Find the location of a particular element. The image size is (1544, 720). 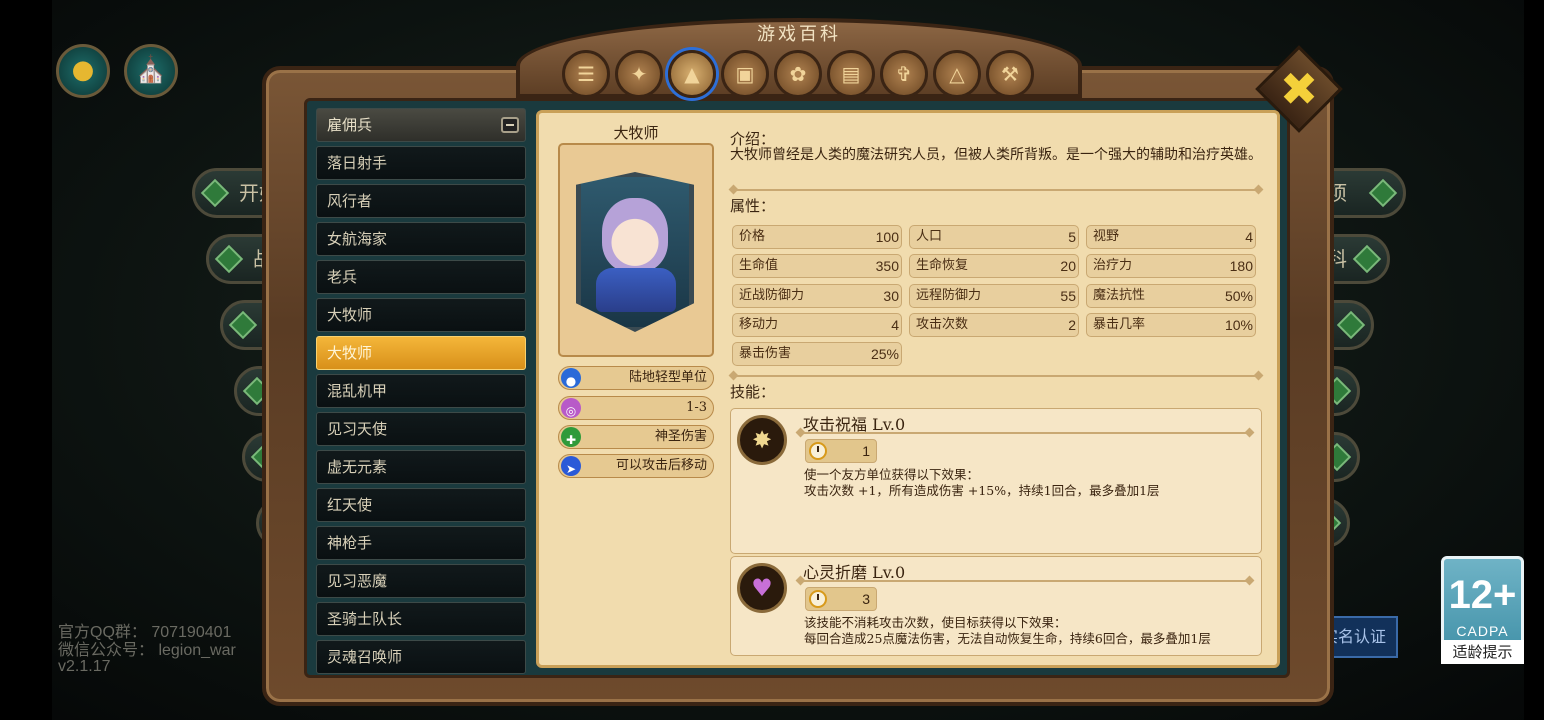

swirl-icon: ✿ is located at coordinates (798, 74).